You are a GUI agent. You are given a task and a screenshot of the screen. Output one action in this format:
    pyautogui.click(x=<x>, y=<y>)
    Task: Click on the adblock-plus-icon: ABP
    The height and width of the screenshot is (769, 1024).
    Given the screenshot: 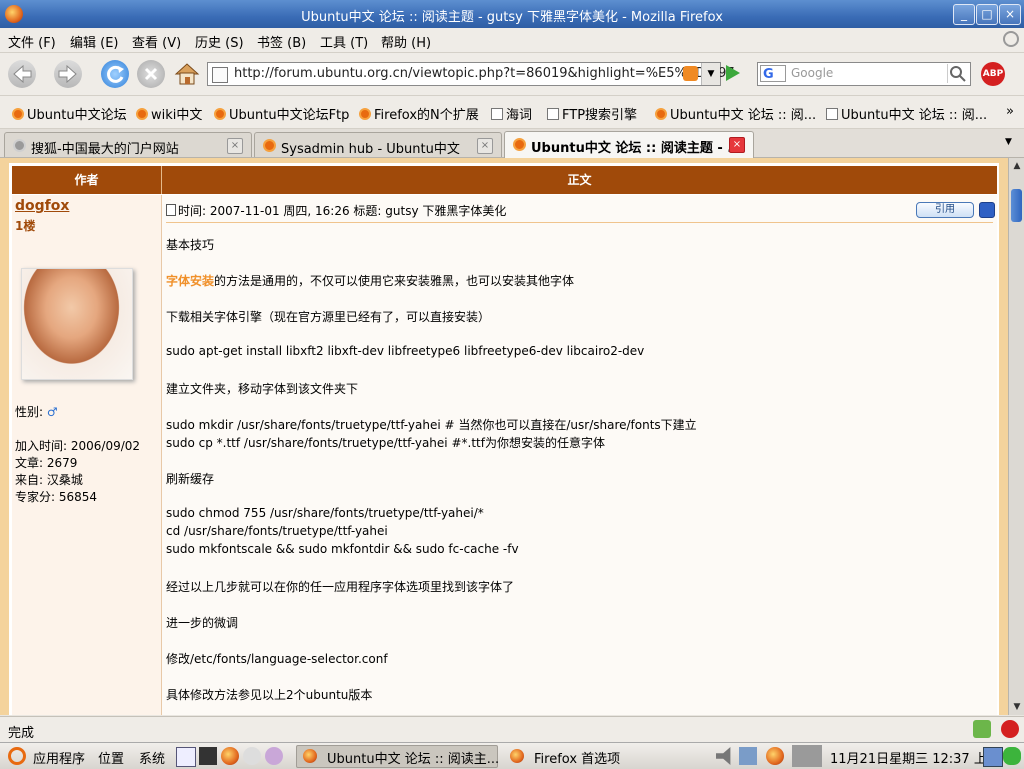 What is the action you would take?
    pyautogui.click(x=993, y=74)
    